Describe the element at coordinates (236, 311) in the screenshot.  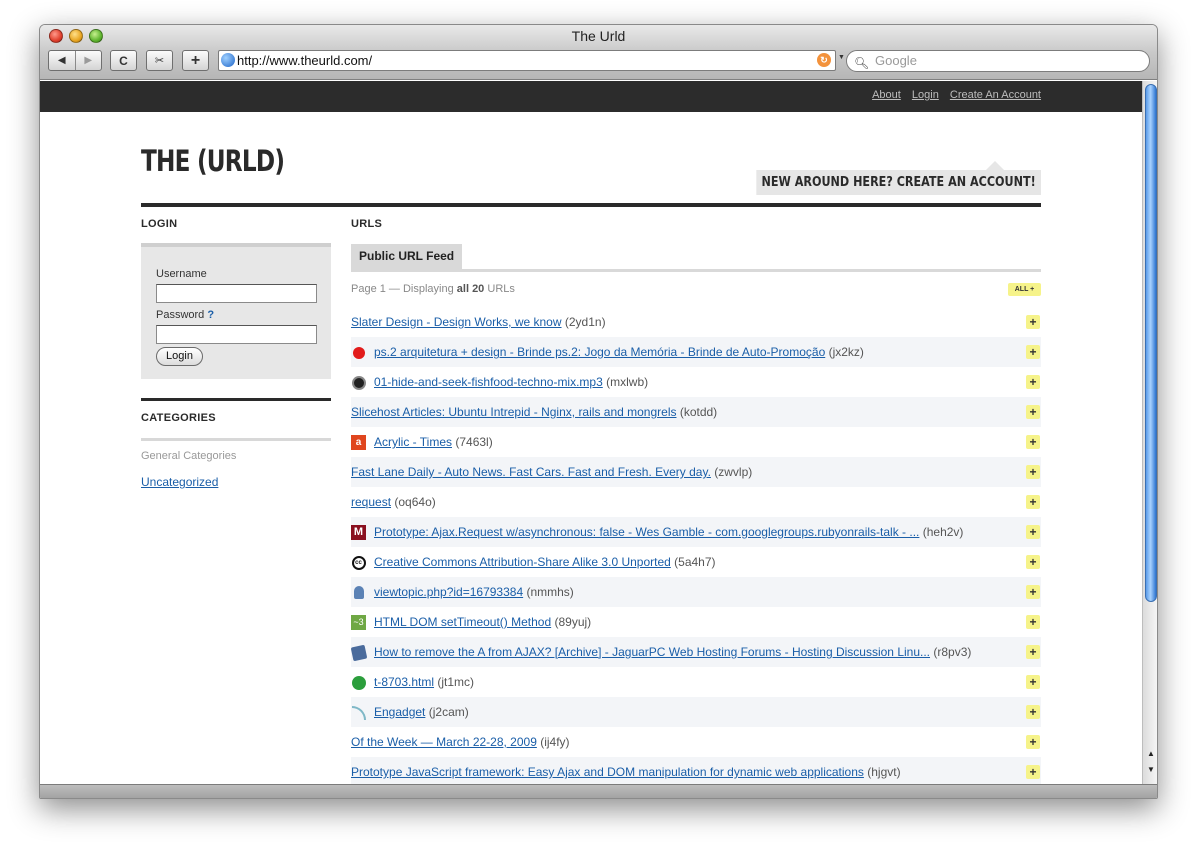
I see `login-form: Username Password ? Login` at that location.